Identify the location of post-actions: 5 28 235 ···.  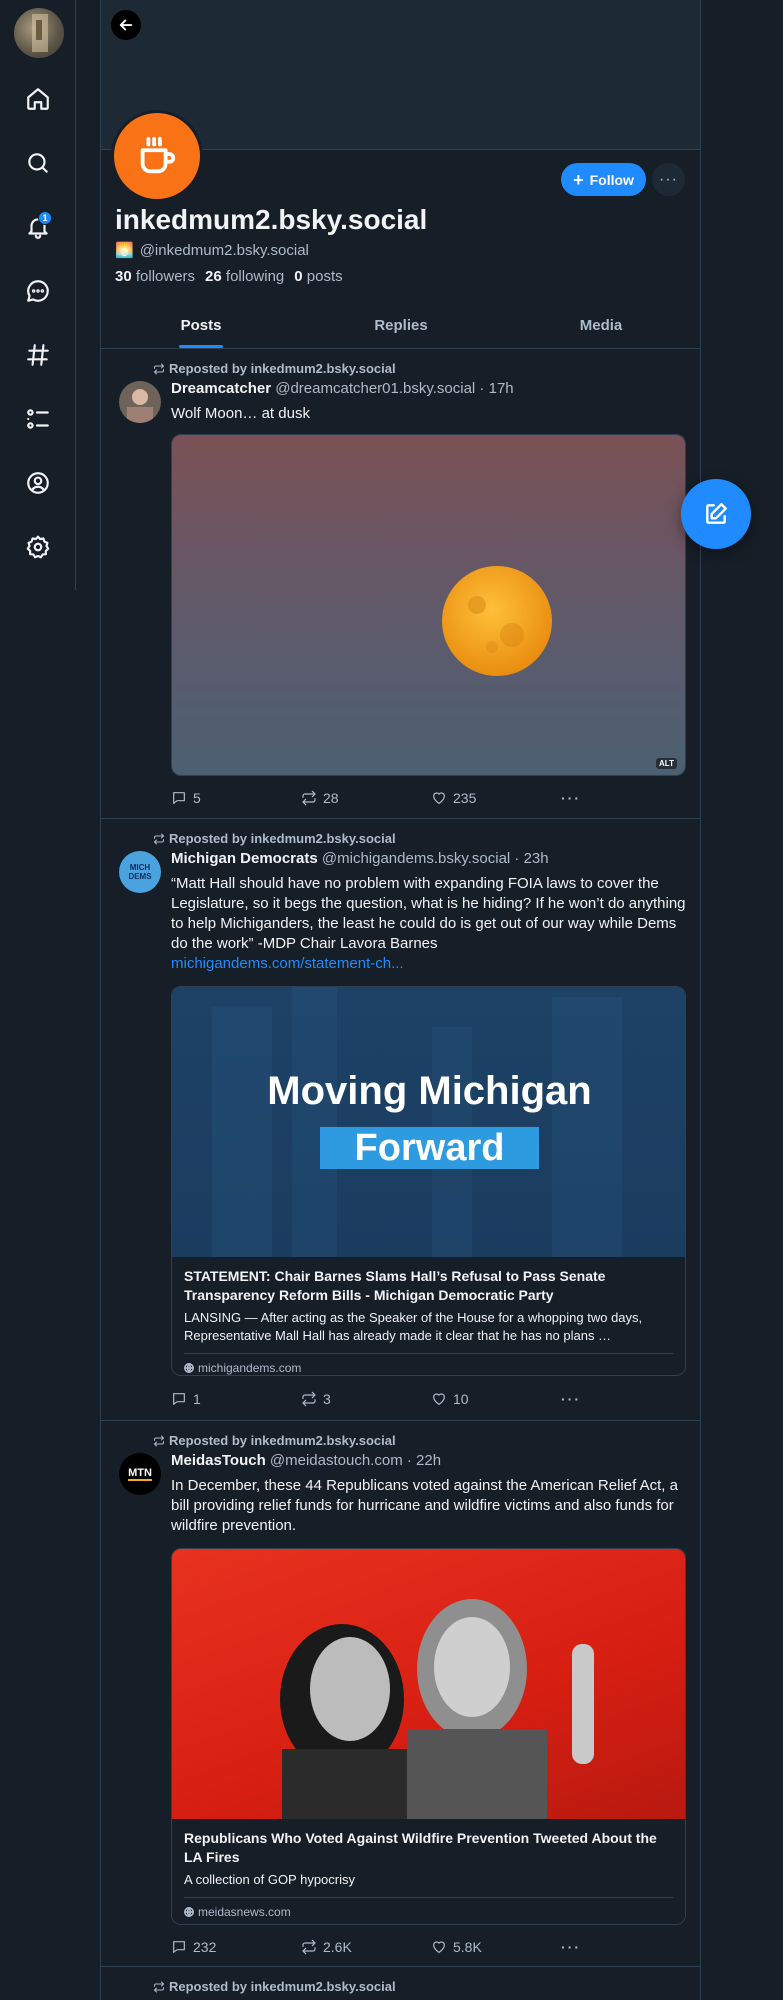
(391, 800).